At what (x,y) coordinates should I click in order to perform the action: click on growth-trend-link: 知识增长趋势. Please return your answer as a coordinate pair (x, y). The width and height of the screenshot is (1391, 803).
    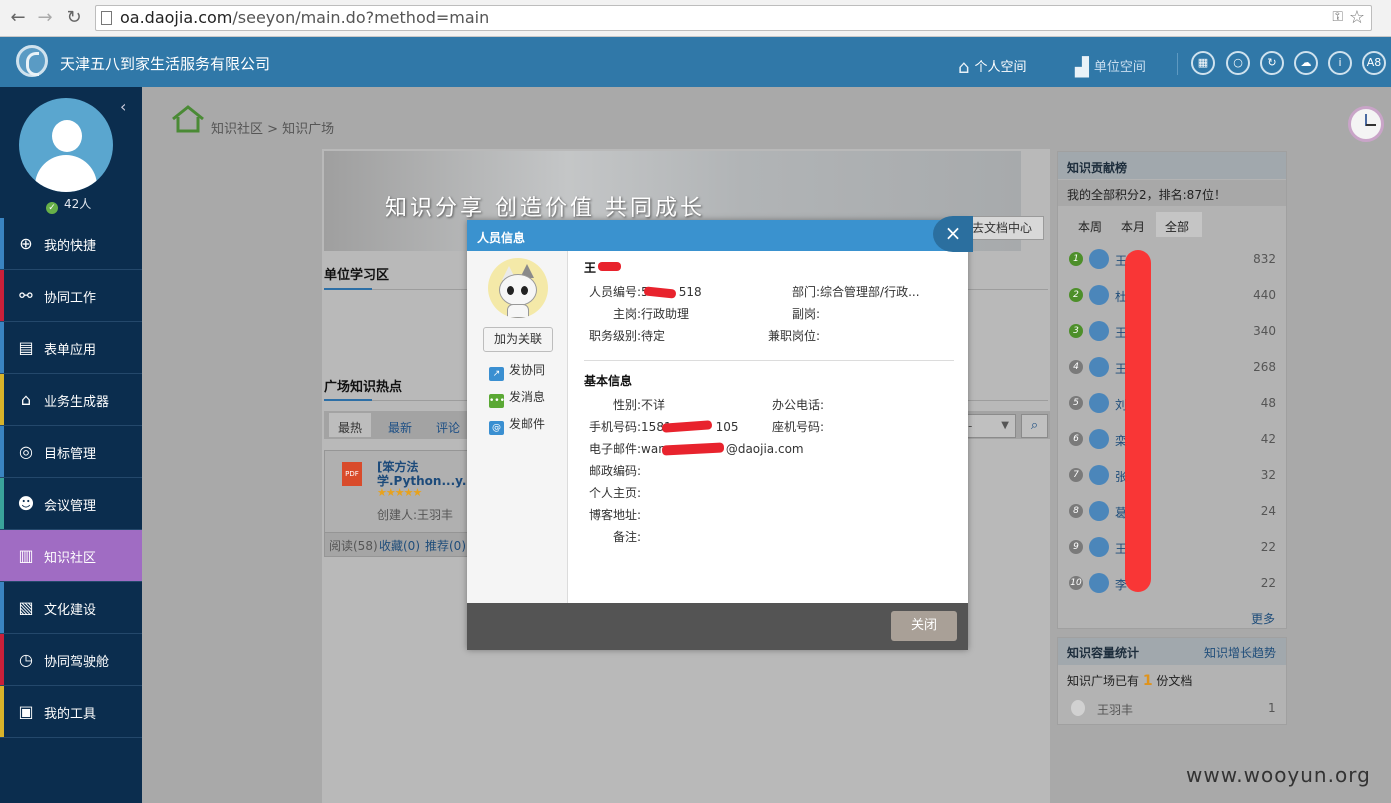
    Looking at the image, I should click on (1240, 652).